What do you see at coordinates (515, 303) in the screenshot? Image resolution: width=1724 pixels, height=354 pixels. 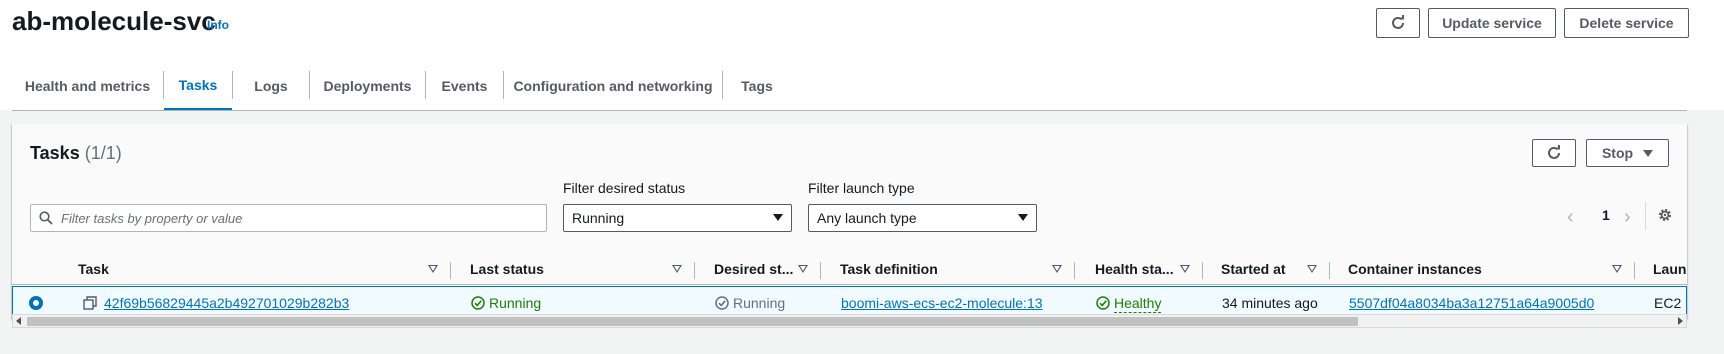 I see `last-status-value: Running` at bounding box center [515, 303].